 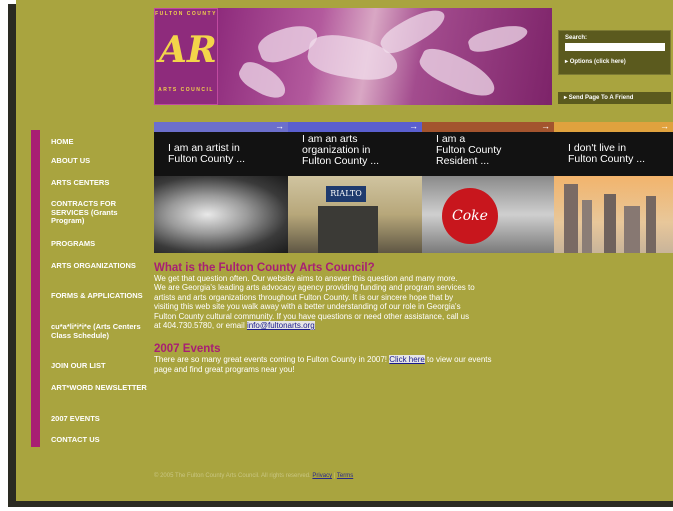 I want to click on page-shadow, so click(x=12, y=254).